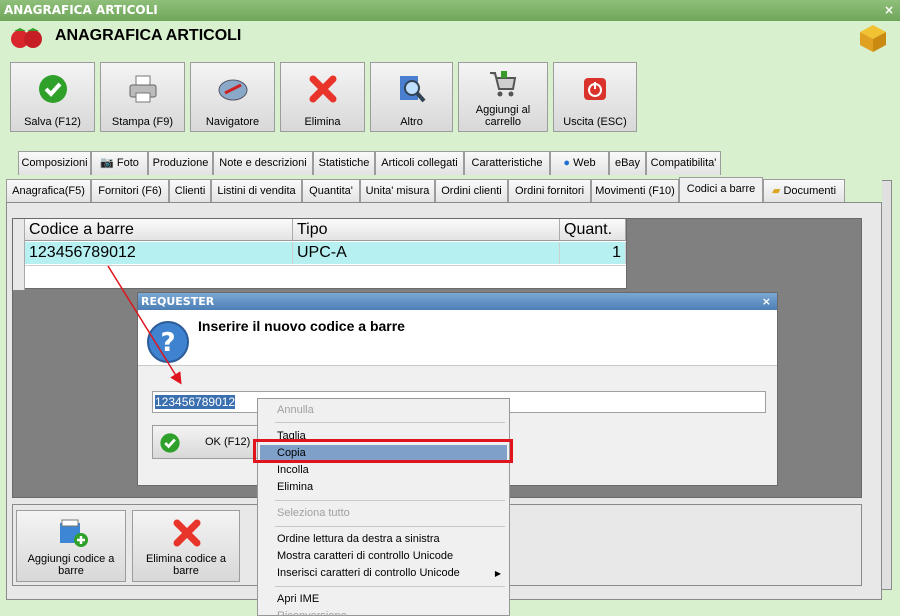 The image size is (900, 616). Describe the element at coordinates (383, 470) in the screenshot. I see `menu-item-incolla: Incolla` at that location.